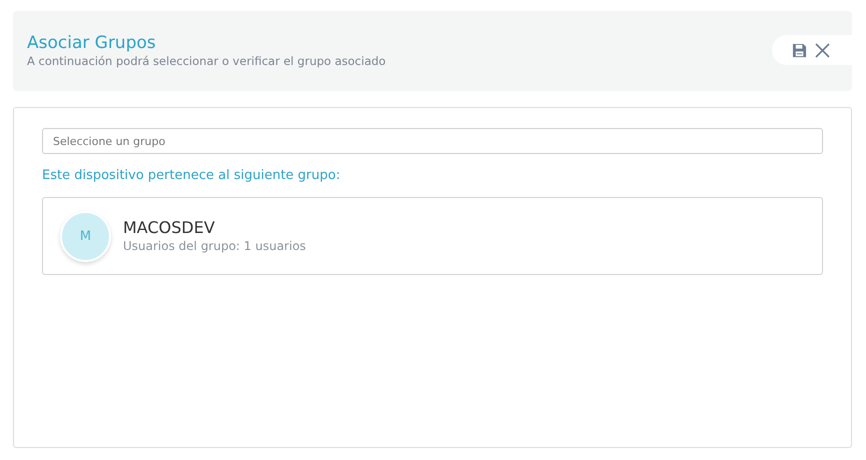 The image size is (866, 460). Describe the element at coordinates (92, 43) in the screenshot. I see `dialog-title: Asociar Grupos` at that location.